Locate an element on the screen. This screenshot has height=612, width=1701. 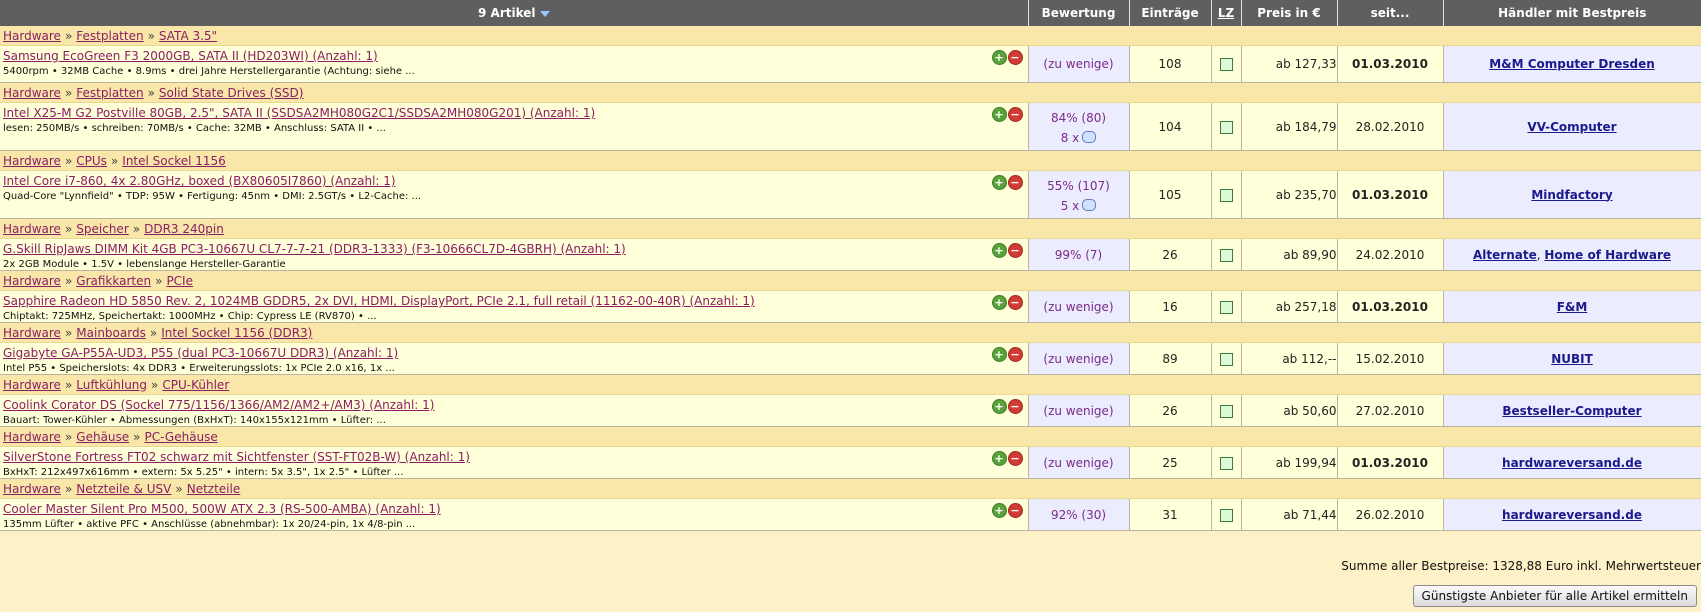
rating-value: 92% (30) is located at coordinates (1078, 515).